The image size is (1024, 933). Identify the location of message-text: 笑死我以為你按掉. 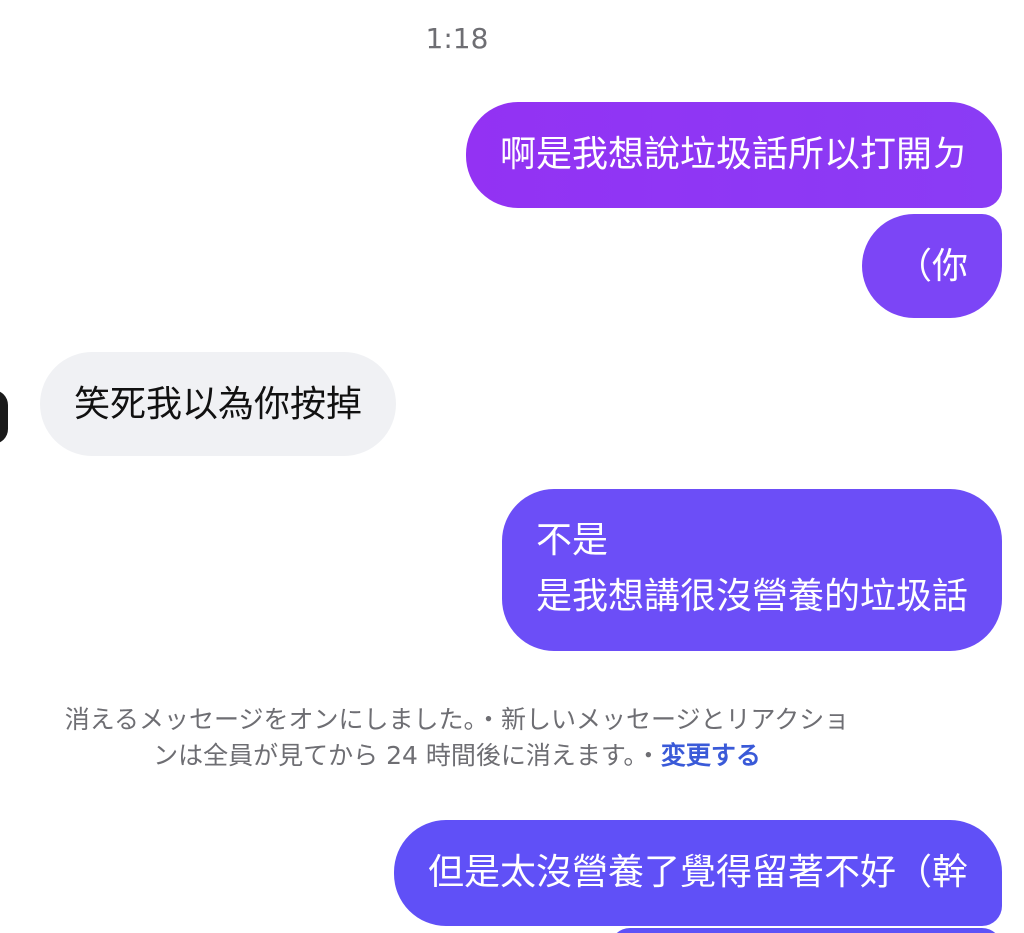
(218, 404).